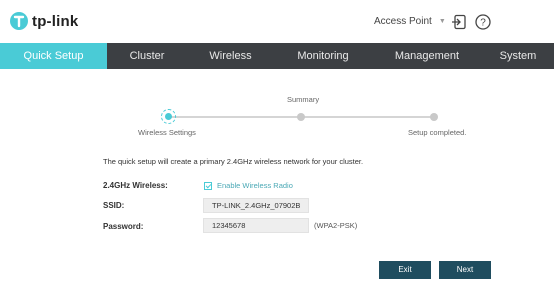 The width and height of the screenshot is (554, 283). I want to click on step-summary-dot, so click(301, 117).